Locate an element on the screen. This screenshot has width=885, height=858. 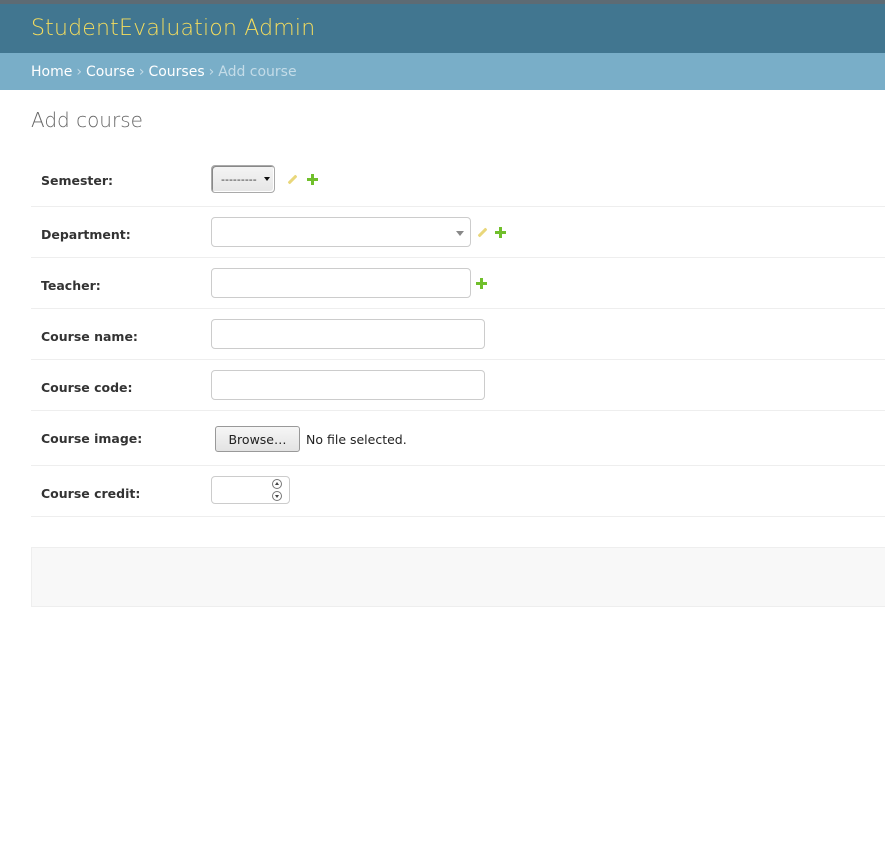
site-header: StudentEvaluation Admin is located at coordinates (442, 28).